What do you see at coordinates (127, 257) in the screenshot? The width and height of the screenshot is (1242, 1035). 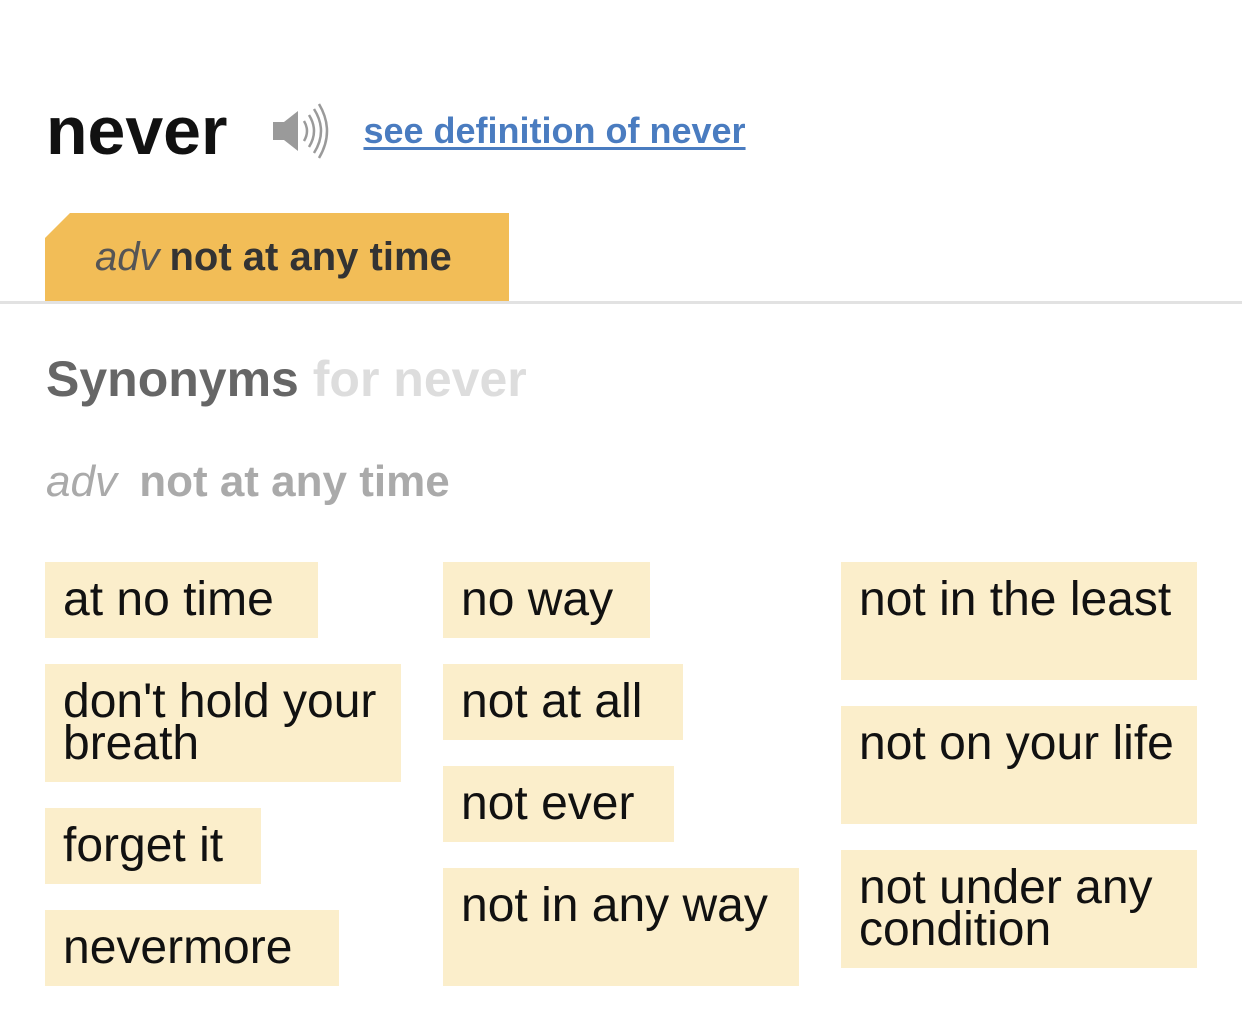 I see `tab-part-of-speech: adv` at bounding box center [127, 257].